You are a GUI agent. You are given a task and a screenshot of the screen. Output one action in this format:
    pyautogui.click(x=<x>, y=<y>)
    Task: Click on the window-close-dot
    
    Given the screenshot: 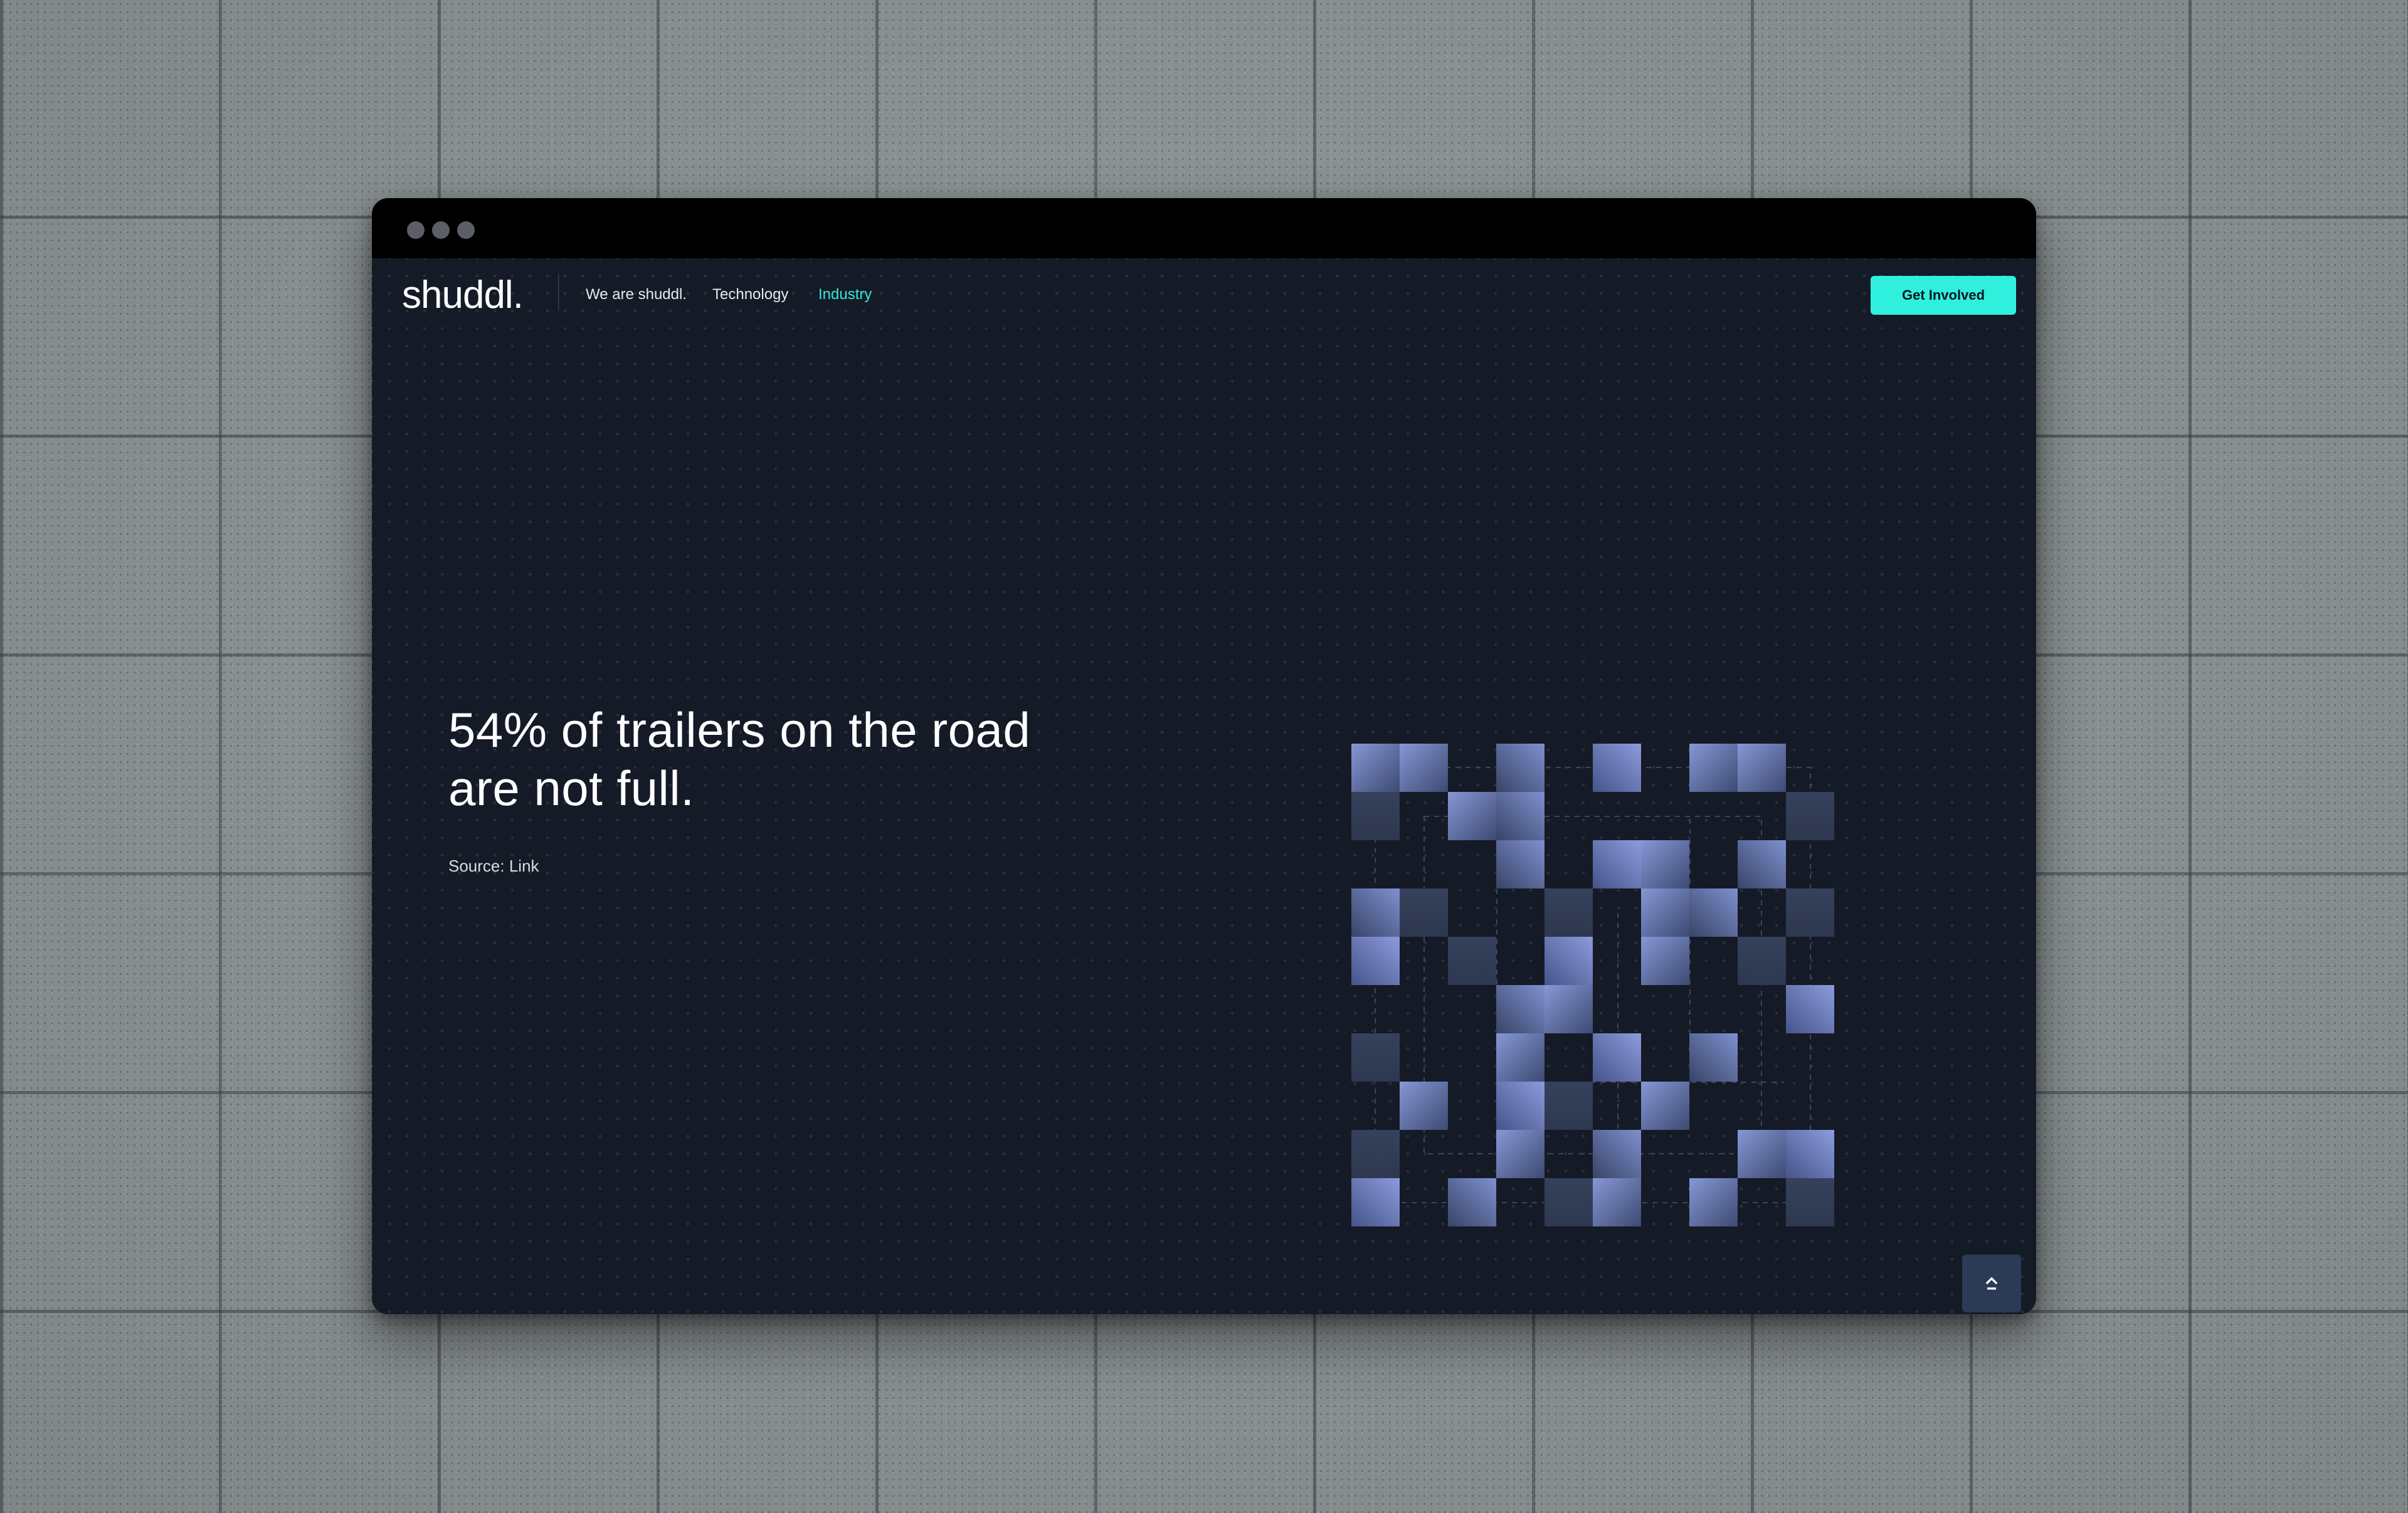 What is the action you would take?
    pyautogui.click(x=416, y=230)
    